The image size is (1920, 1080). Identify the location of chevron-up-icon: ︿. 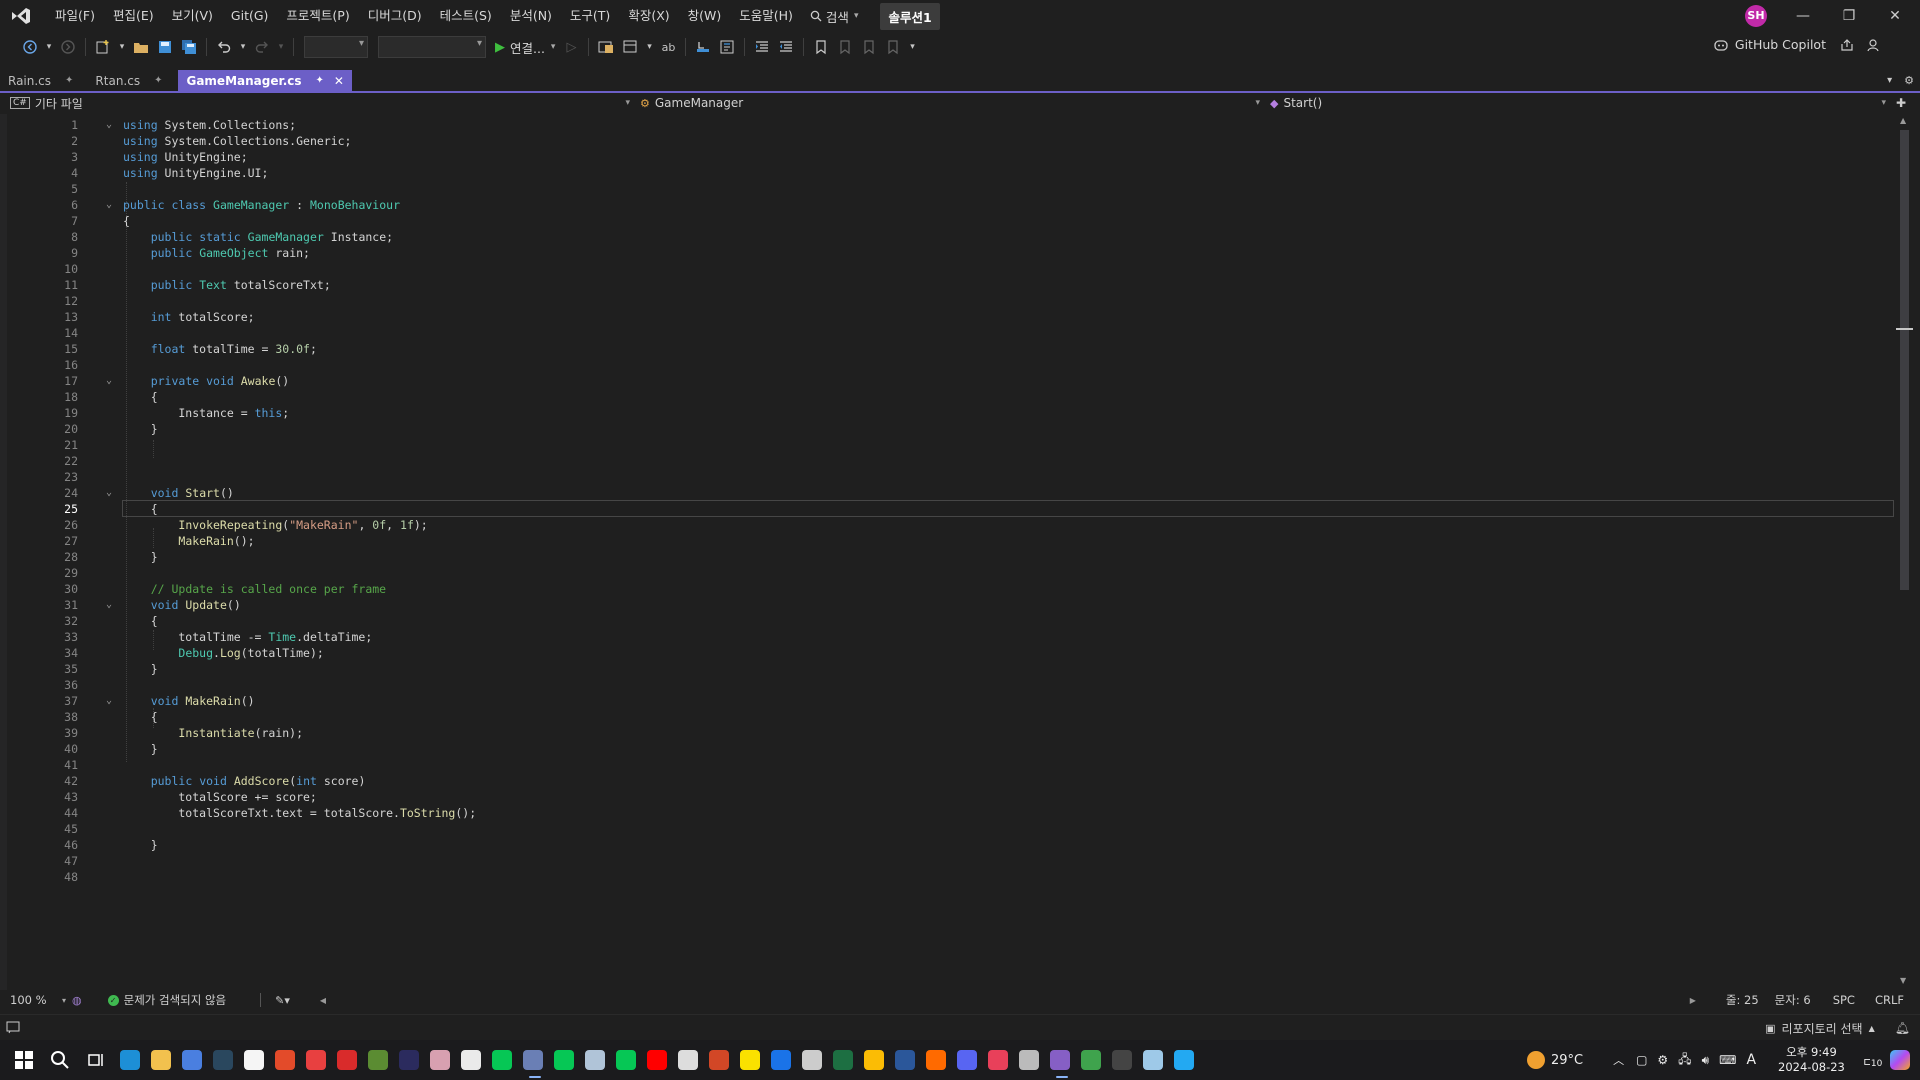
(1618, 1060).